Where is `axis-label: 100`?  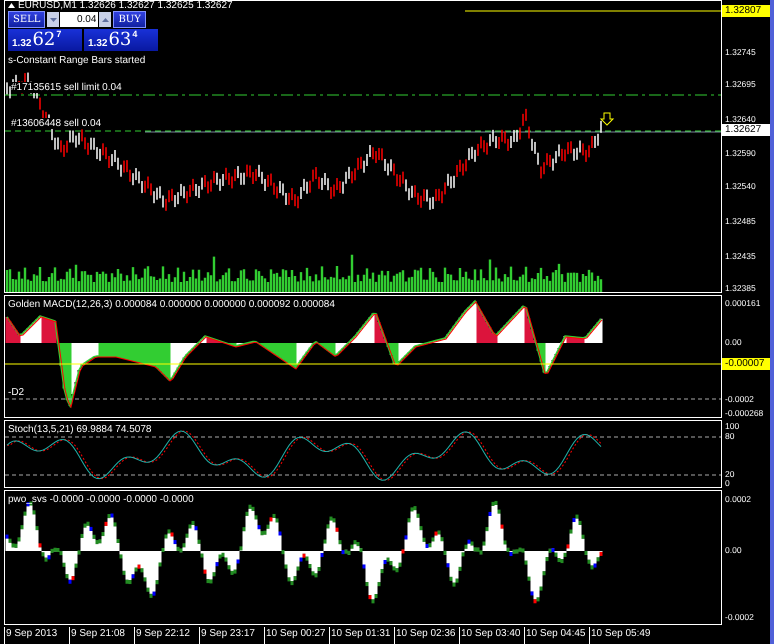
axis-label: 100 is located at coordinates (732, 426).